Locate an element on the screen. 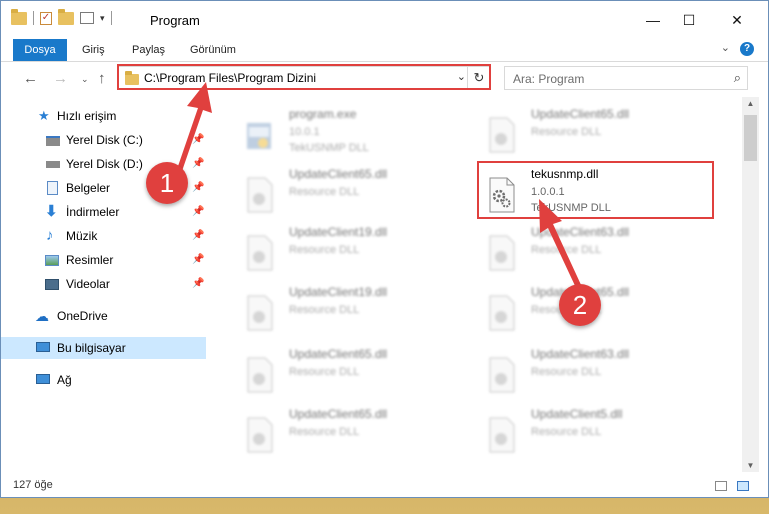 The width and height of the screenshot is (769, 514). back-arrow-icon: ← is located at coordinates (30, 78).